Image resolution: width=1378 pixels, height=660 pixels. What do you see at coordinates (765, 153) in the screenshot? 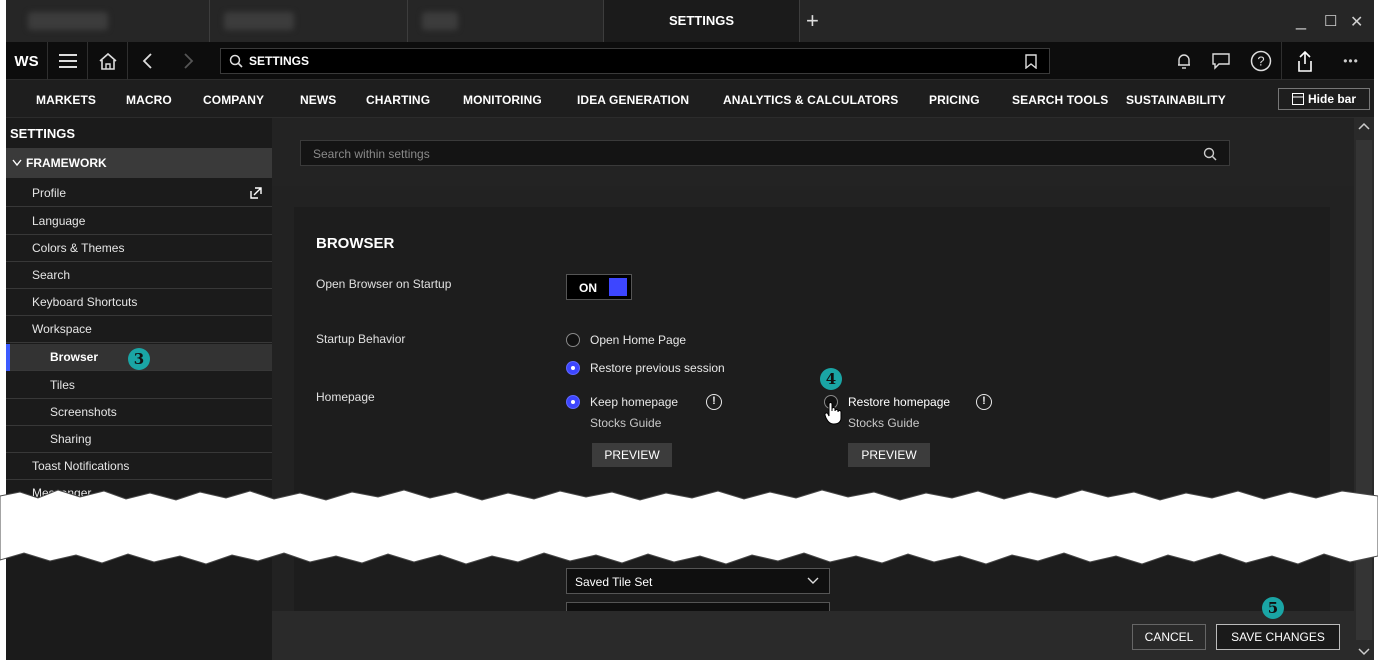
I see `settings-search-input: Search within settings` at bounding box center [765, 153].